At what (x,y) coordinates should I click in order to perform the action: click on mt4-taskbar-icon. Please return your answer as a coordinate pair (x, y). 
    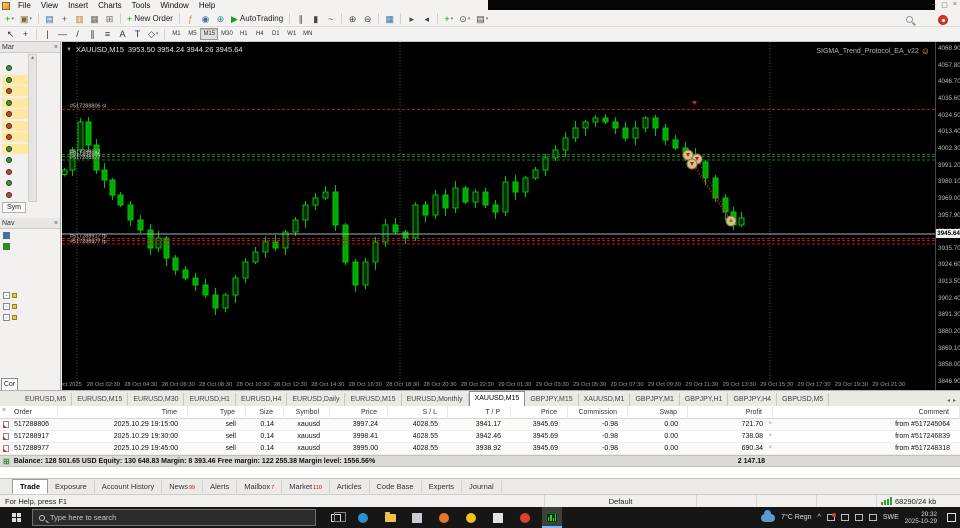
    Looking at the image, I should click on (552, 517).